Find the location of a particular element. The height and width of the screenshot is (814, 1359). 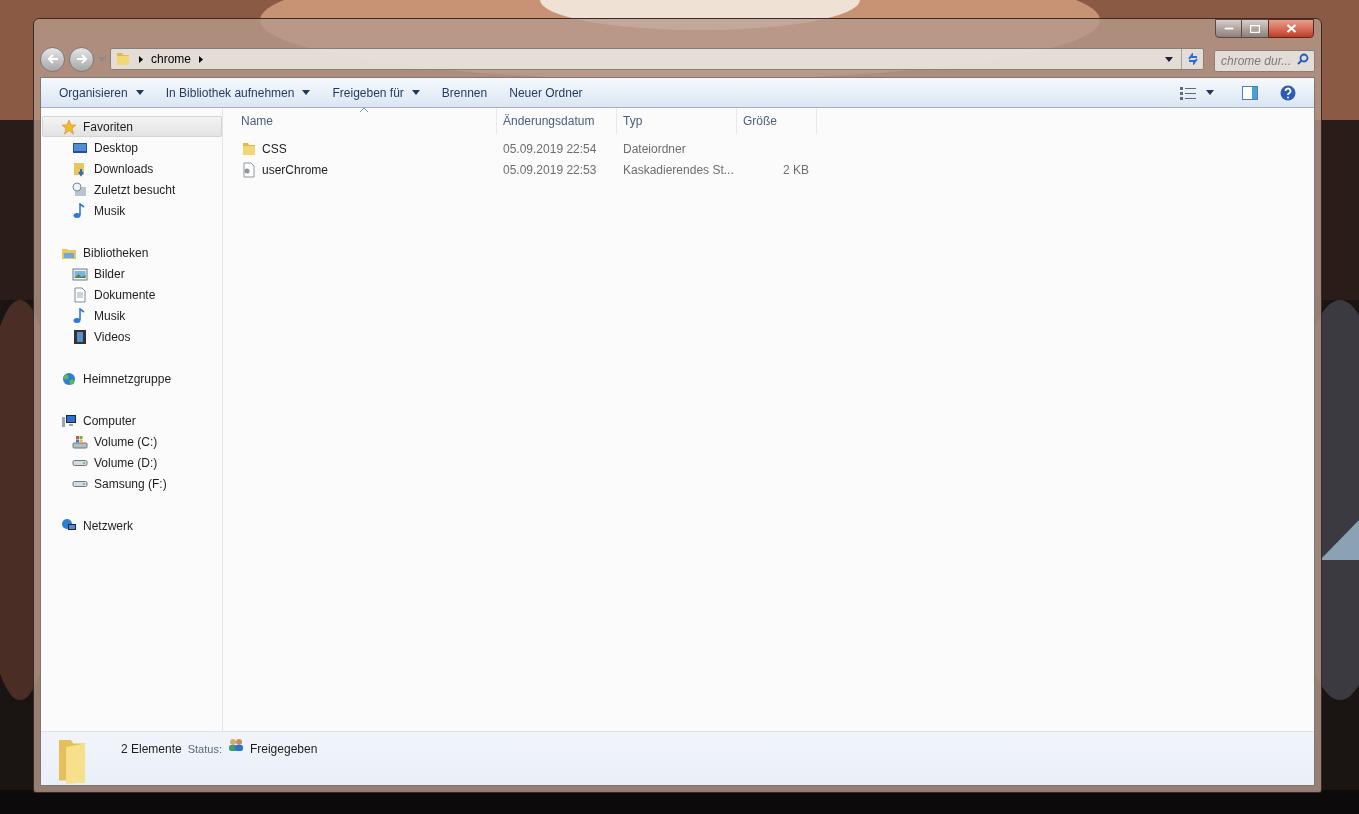

users-icon is located at coordinates (235, 745).